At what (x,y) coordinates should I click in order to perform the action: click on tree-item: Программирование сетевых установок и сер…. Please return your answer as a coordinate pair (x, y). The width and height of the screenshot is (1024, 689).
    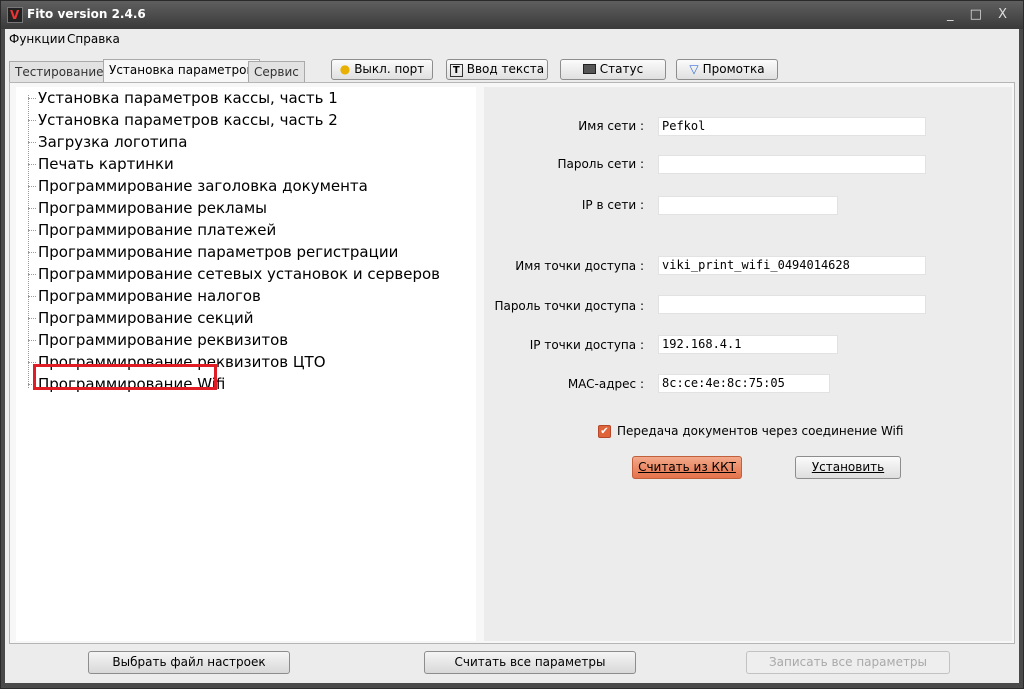
    Looking at the image, I should click on (239, 274).